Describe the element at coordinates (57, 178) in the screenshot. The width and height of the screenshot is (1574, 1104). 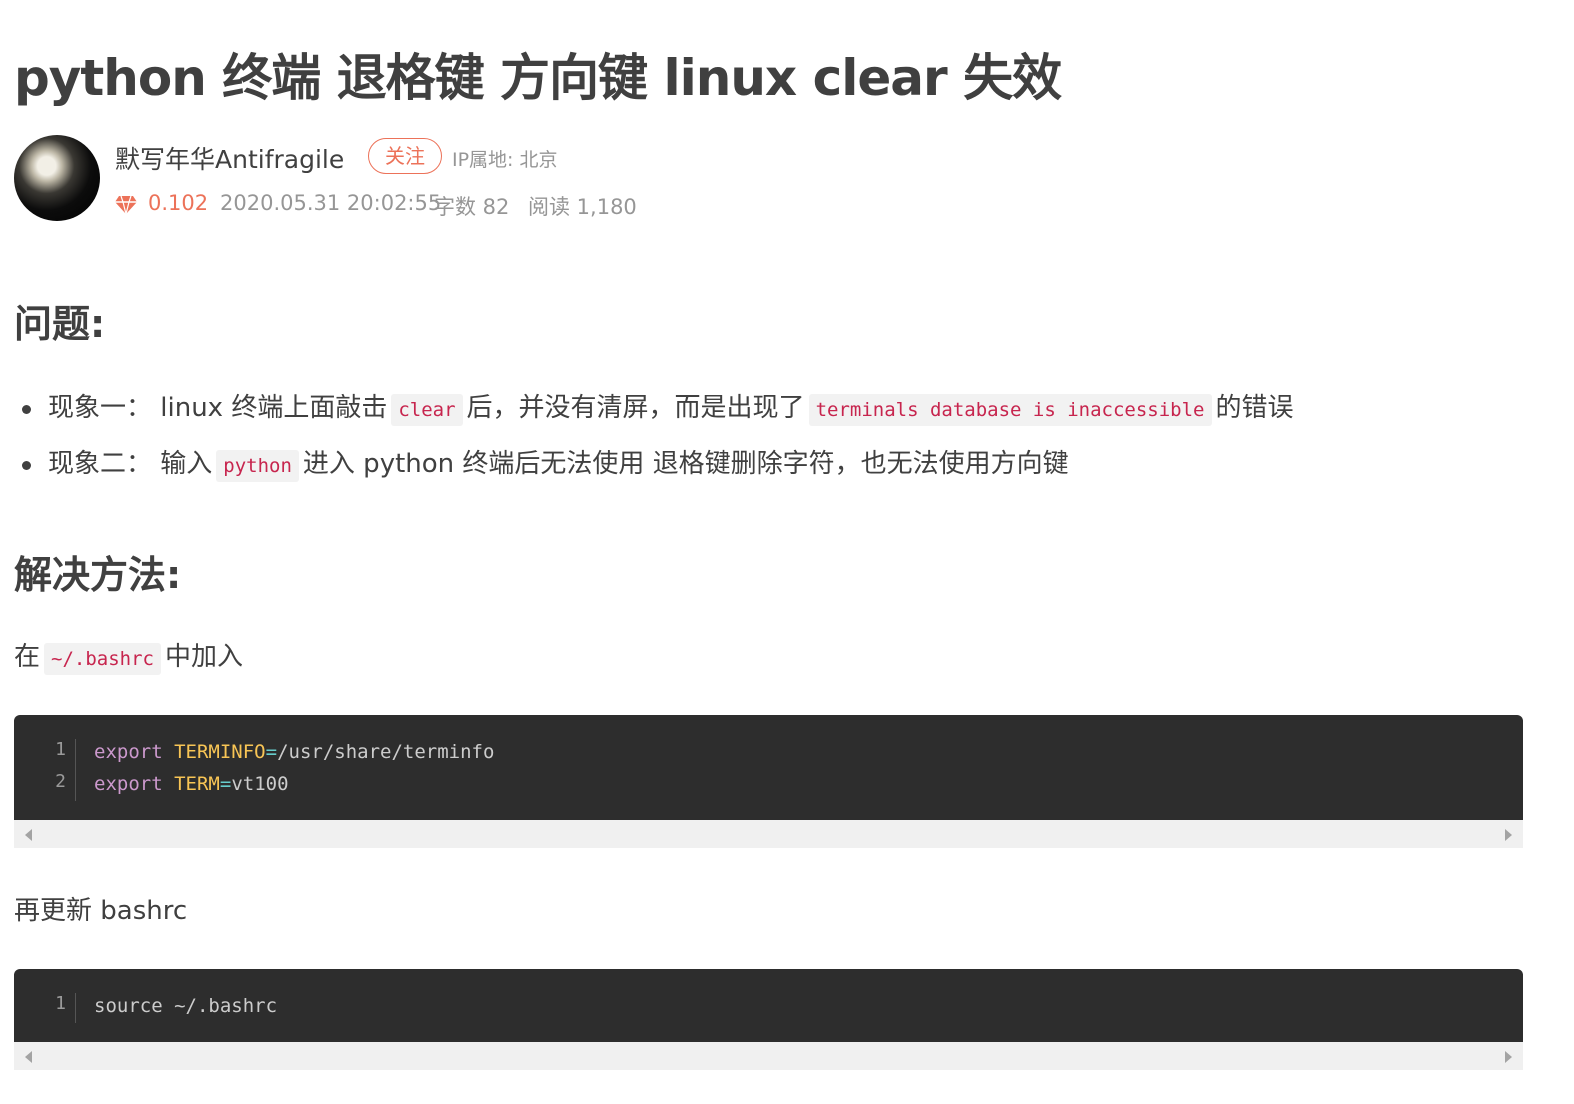
I see `avatar` at that location.